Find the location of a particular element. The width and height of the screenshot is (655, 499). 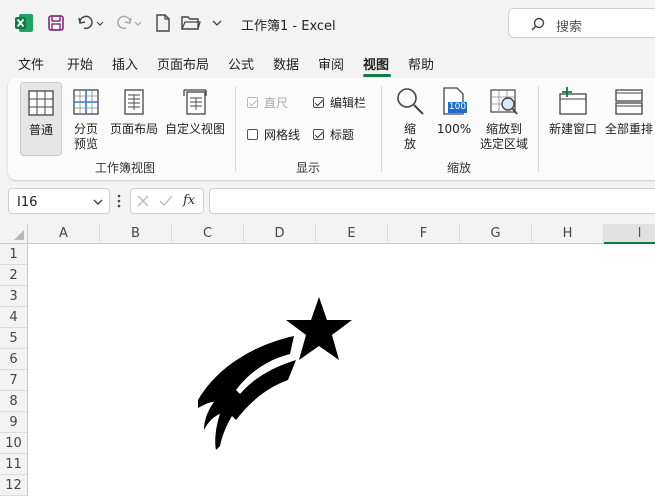

row-header: 4 is located at coordinates (14, 317).